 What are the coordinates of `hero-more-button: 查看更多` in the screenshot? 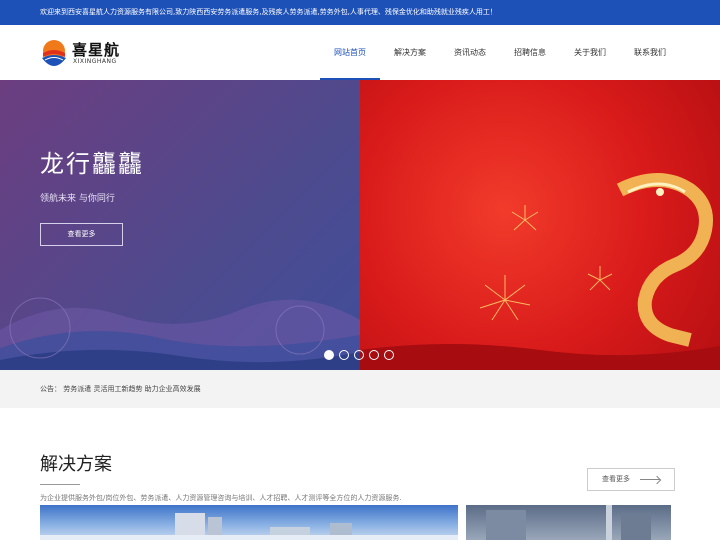 It's located at (81, 234).